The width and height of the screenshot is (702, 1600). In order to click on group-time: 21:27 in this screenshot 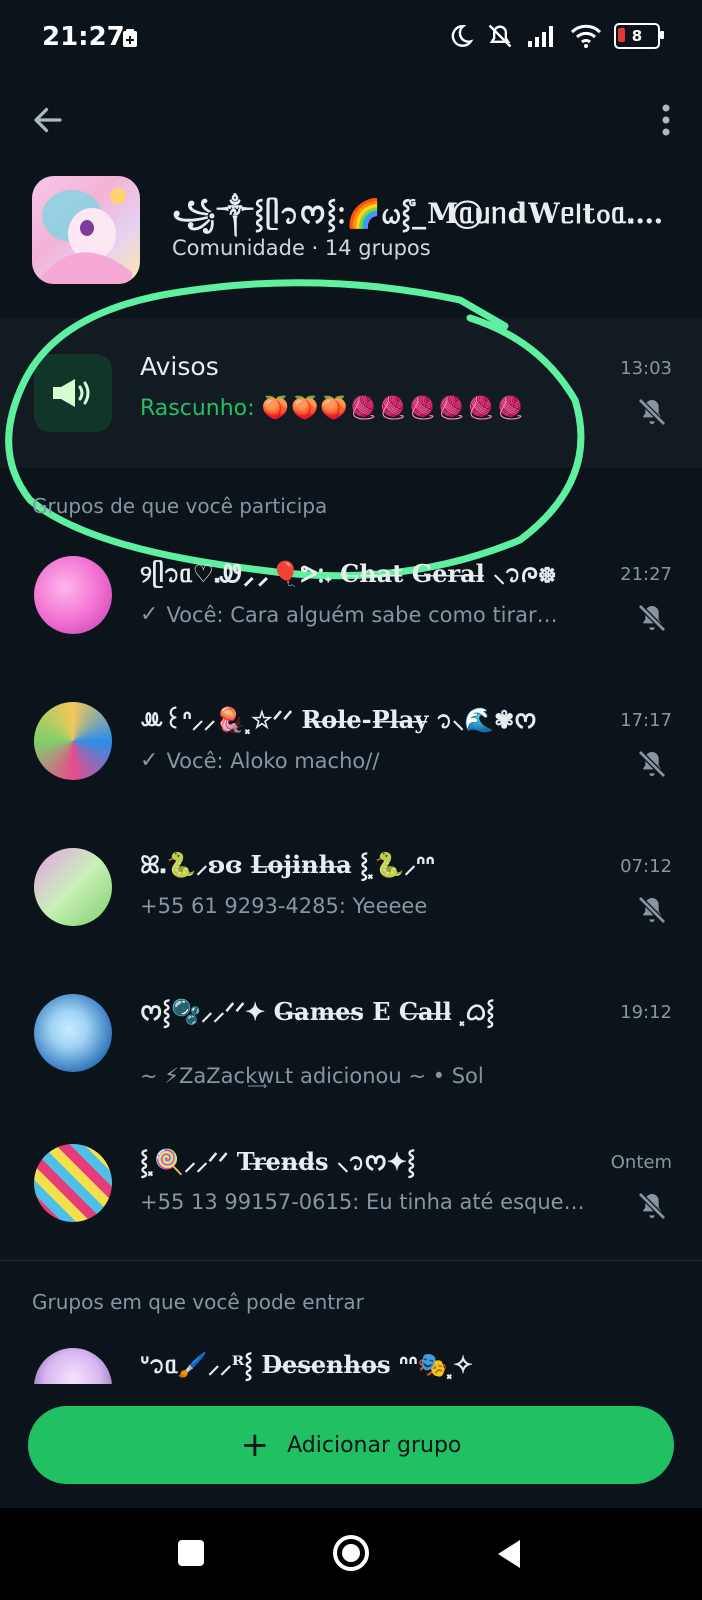, I will do `click(646, 574)`.